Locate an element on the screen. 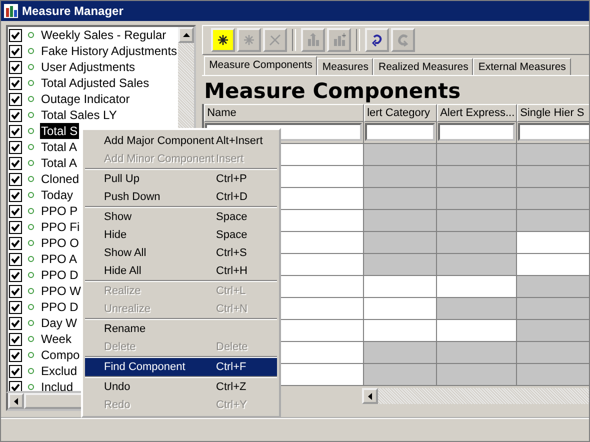  shortcut-text: Ctrl+L is located at coordinates (231, 291).